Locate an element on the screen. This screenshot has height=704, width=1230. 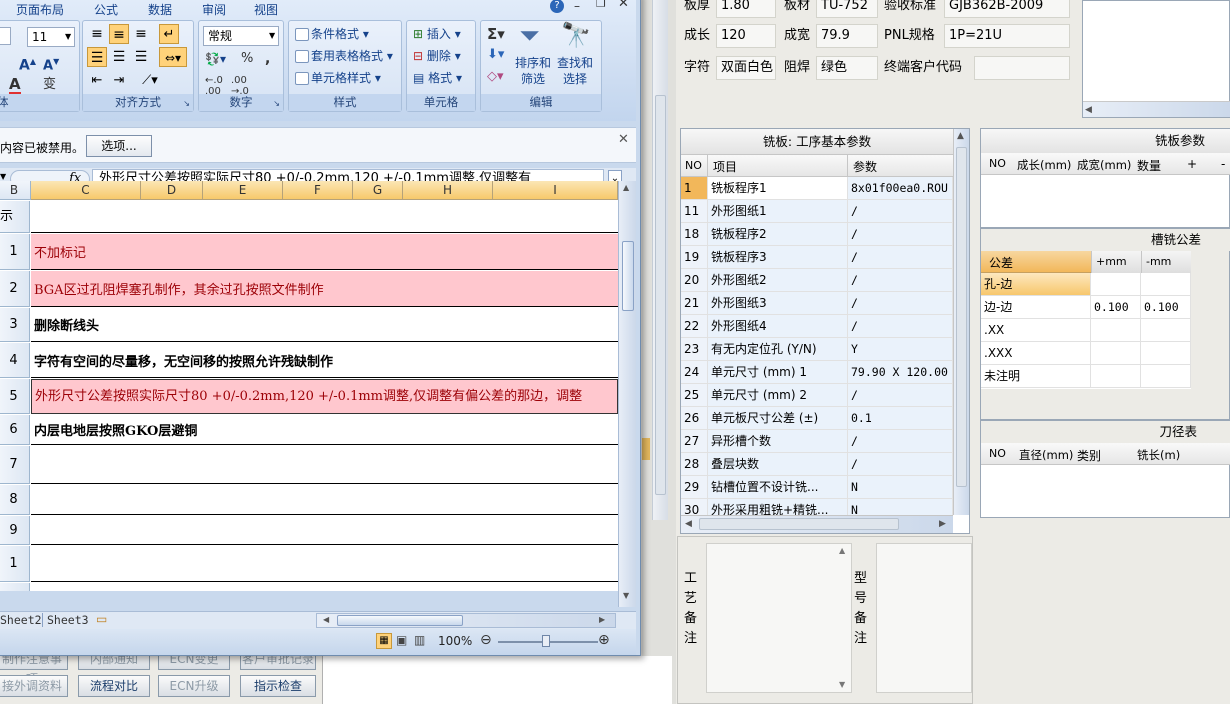
align-left-icon: ☰ is located at coordinates (97, 57).